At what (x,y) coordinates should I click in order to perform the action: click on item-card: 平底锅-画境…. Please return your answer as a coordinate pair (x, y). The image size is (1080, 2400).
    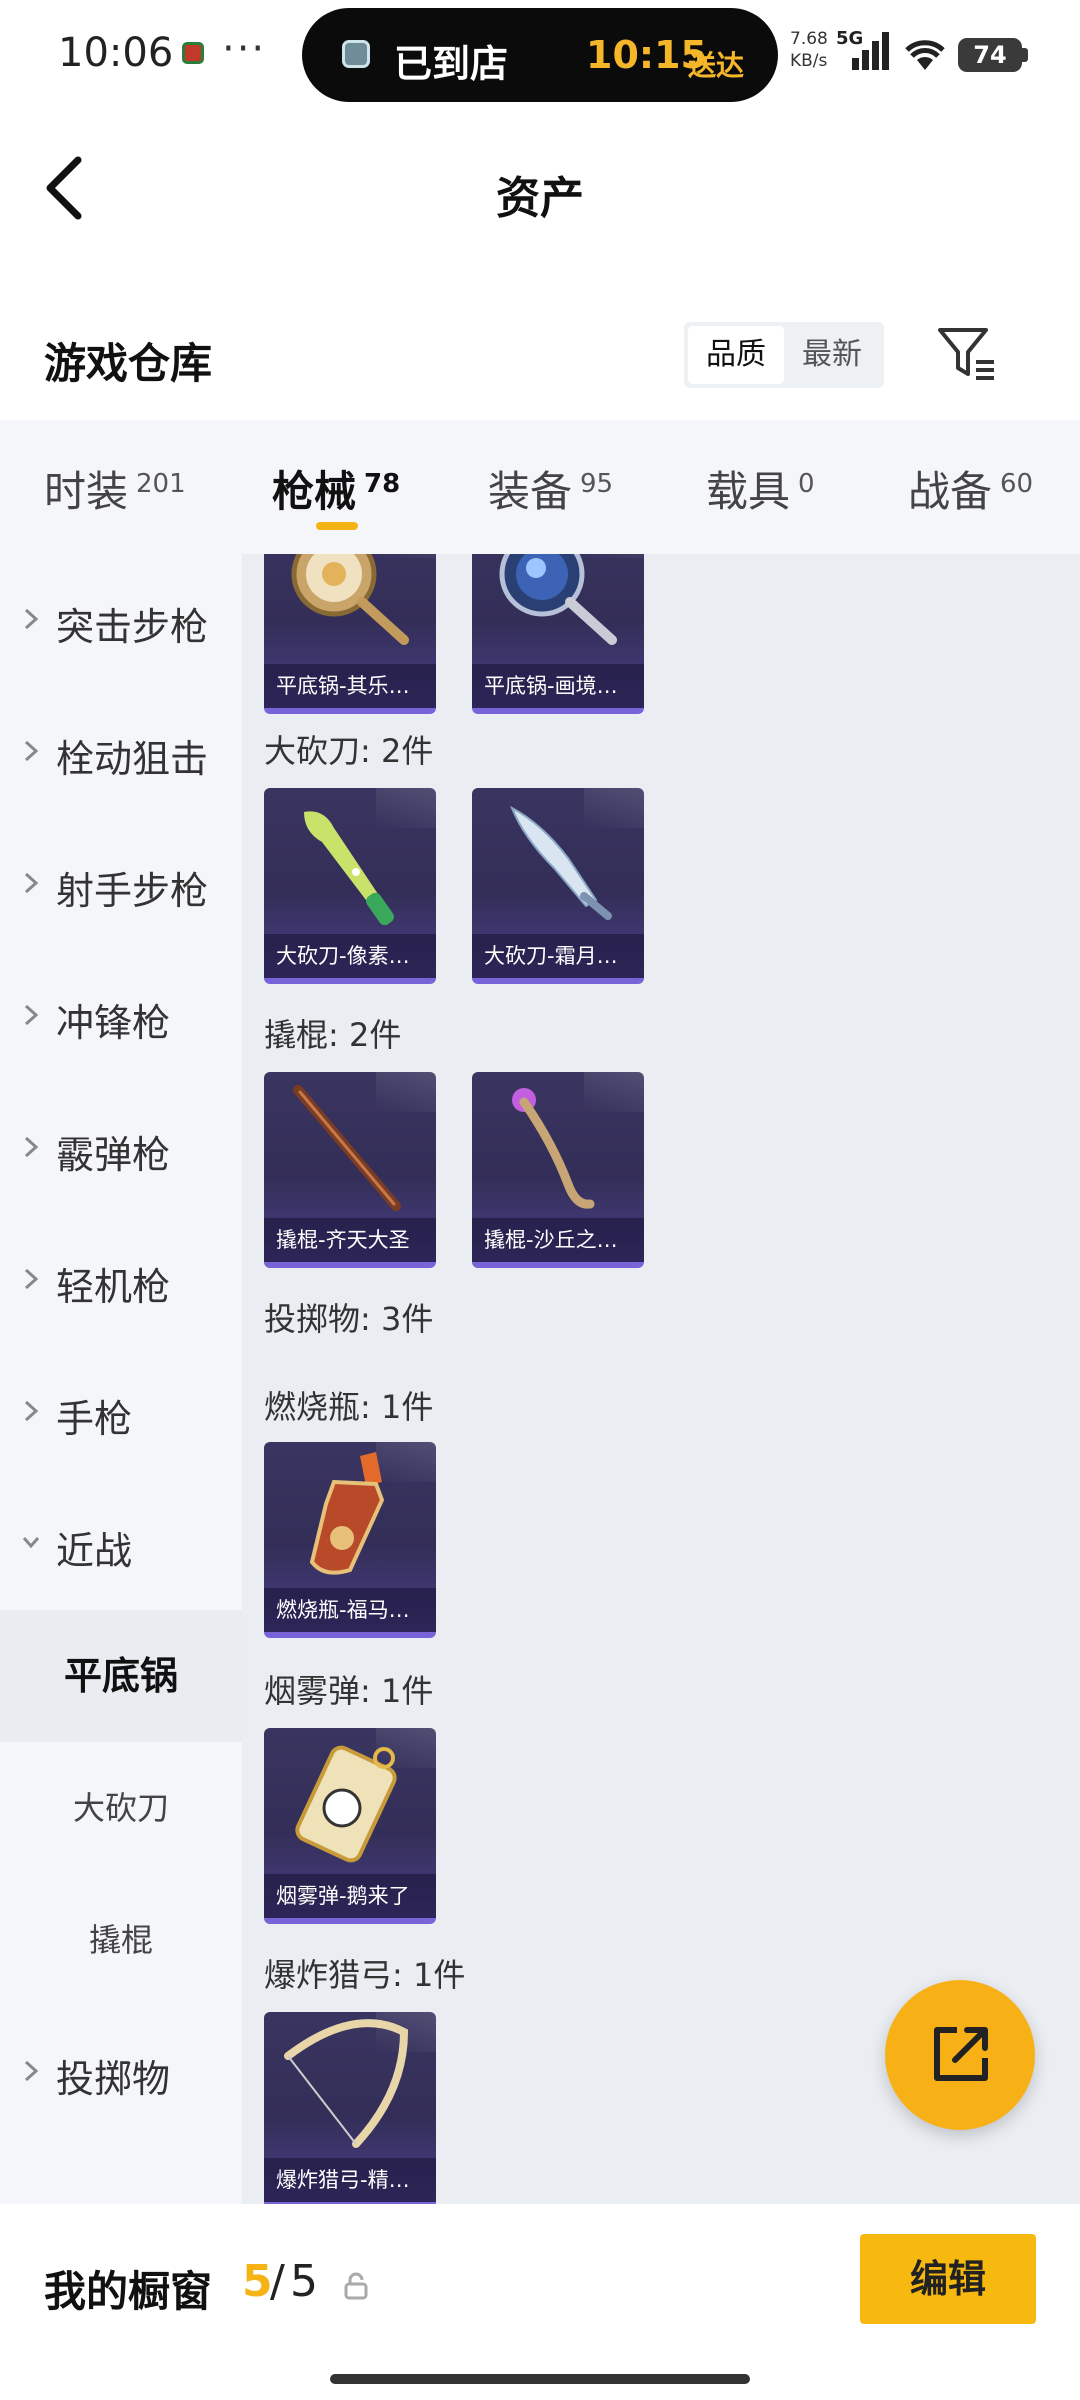
    Looking at the image, I should click on (558, 634).